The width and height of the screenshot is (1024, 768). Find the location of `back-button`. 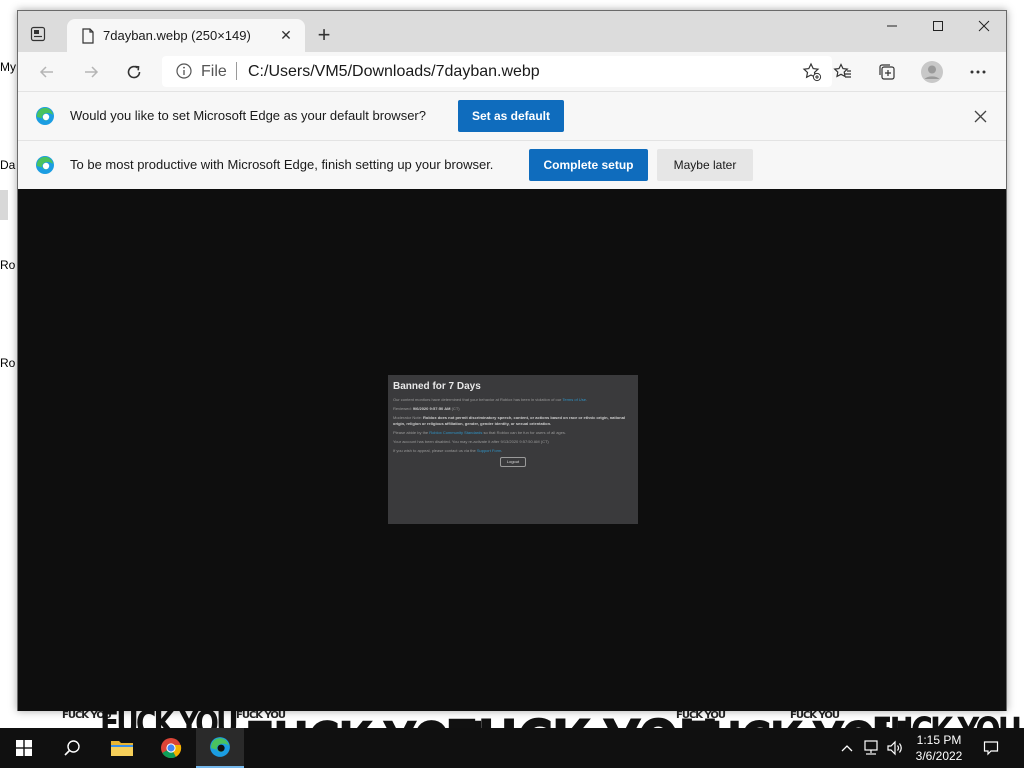

back-button is located at coordinates (47, 72).